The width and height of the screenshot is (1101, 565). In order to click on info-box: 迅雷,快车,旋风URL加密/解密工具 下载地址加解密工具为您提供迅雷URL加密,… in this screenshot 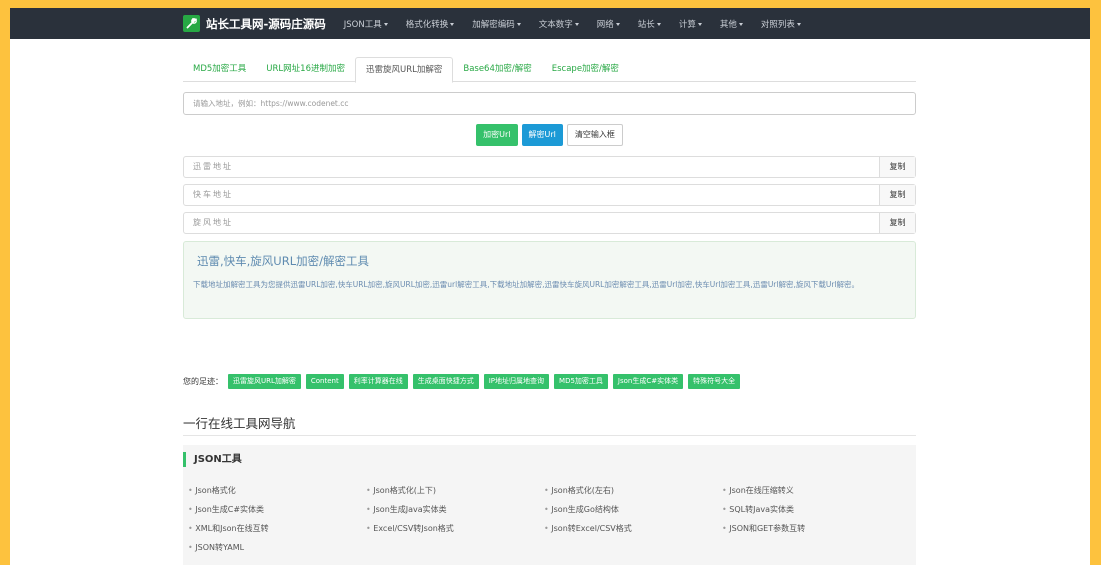, I will do `click(549, 280)`.